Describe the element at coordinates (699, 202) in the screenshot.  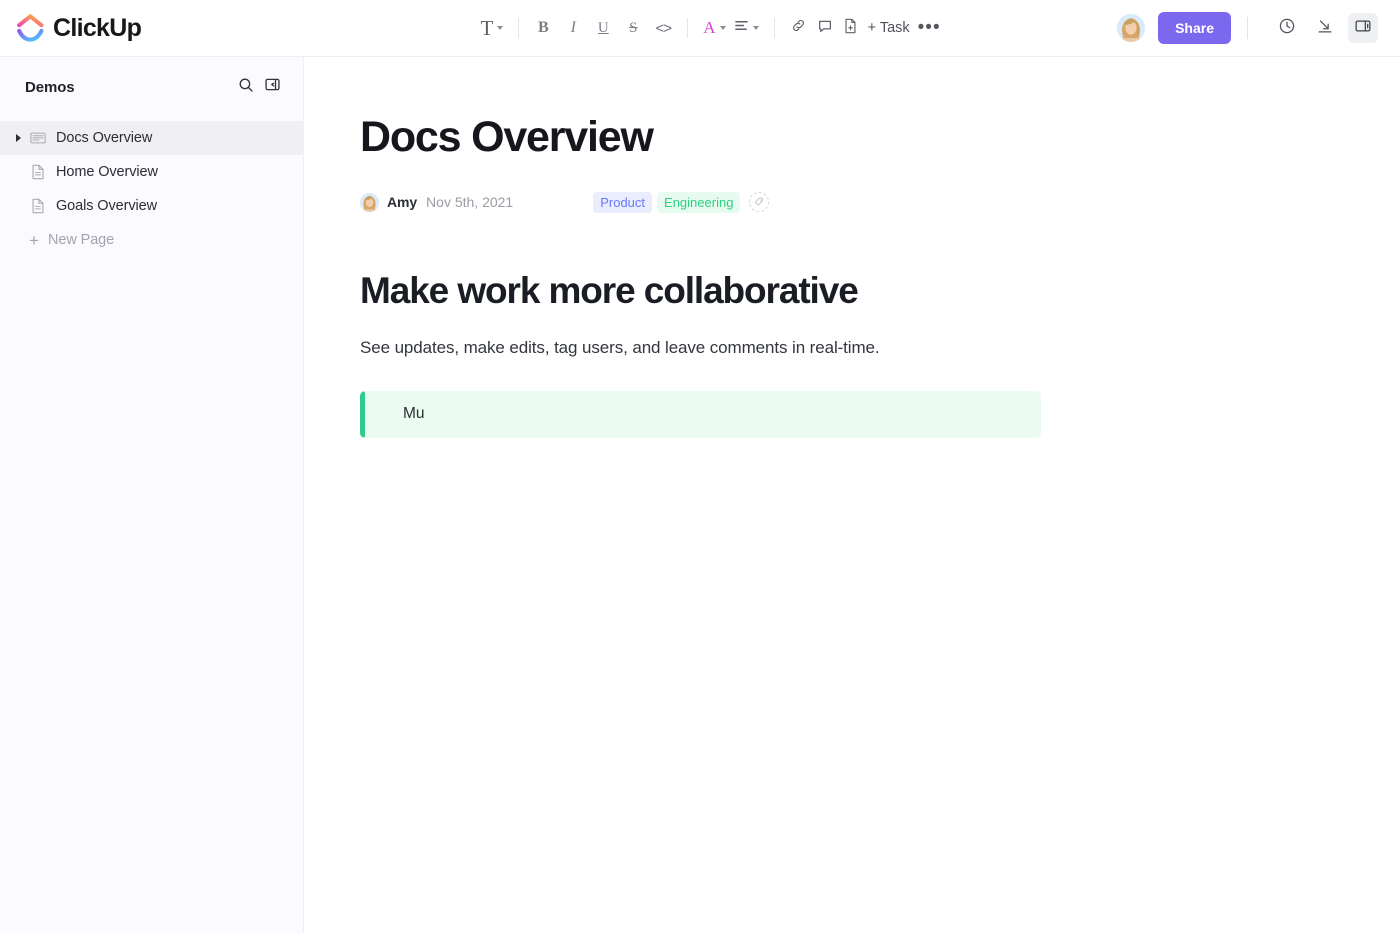
I see `tag-engineering: Engineering` at that location.